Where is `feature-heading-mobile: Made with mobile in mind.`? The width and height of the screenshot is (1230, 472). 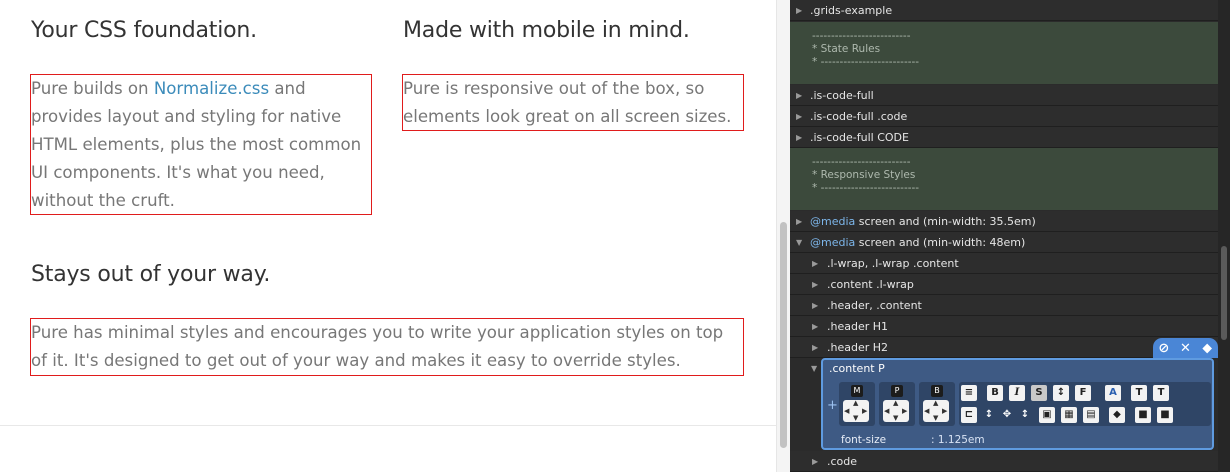 feature-heading-mobile: Made with mobile in mind. is located at coordinates (546, 30).